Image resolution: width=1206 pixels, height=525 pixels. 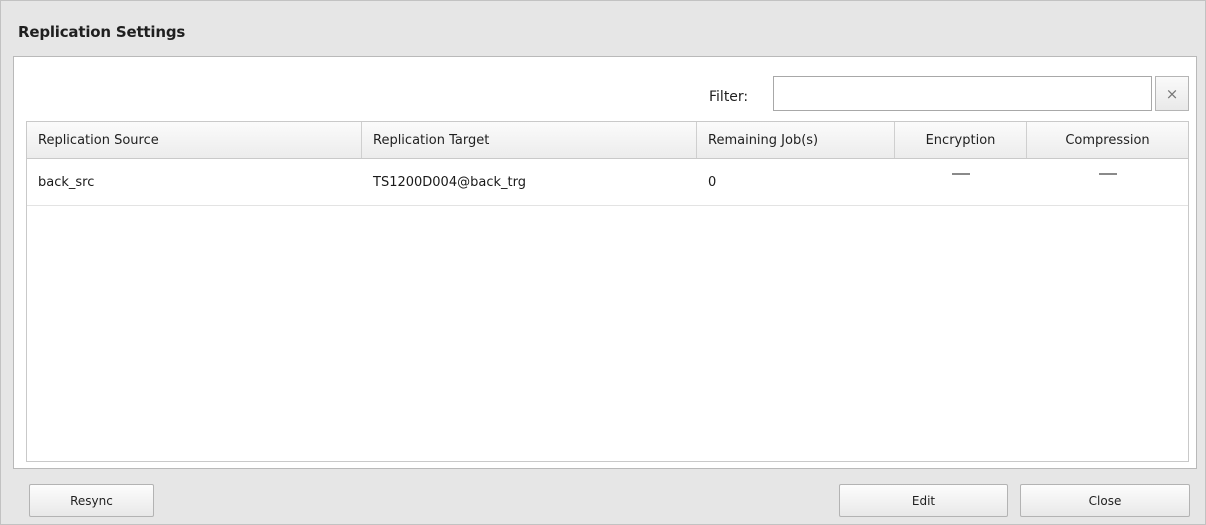 What do you see at coordinates (449, 182) in the screenshot?
I see `cell-replication-target: TS1200D004@back_trg` at bounding box center [449, 182].